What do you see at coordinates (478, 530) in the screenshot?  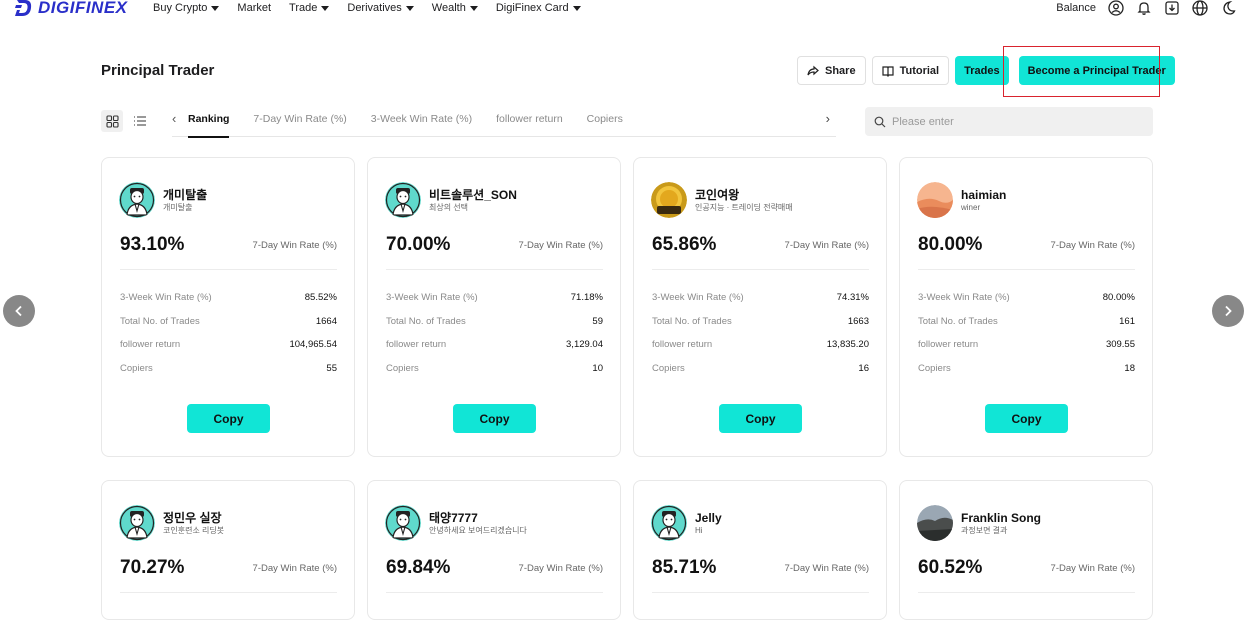 I see `trader-subtitle: 안녕하세요 보여드리겠습니다` at bounding box center [478, 530].